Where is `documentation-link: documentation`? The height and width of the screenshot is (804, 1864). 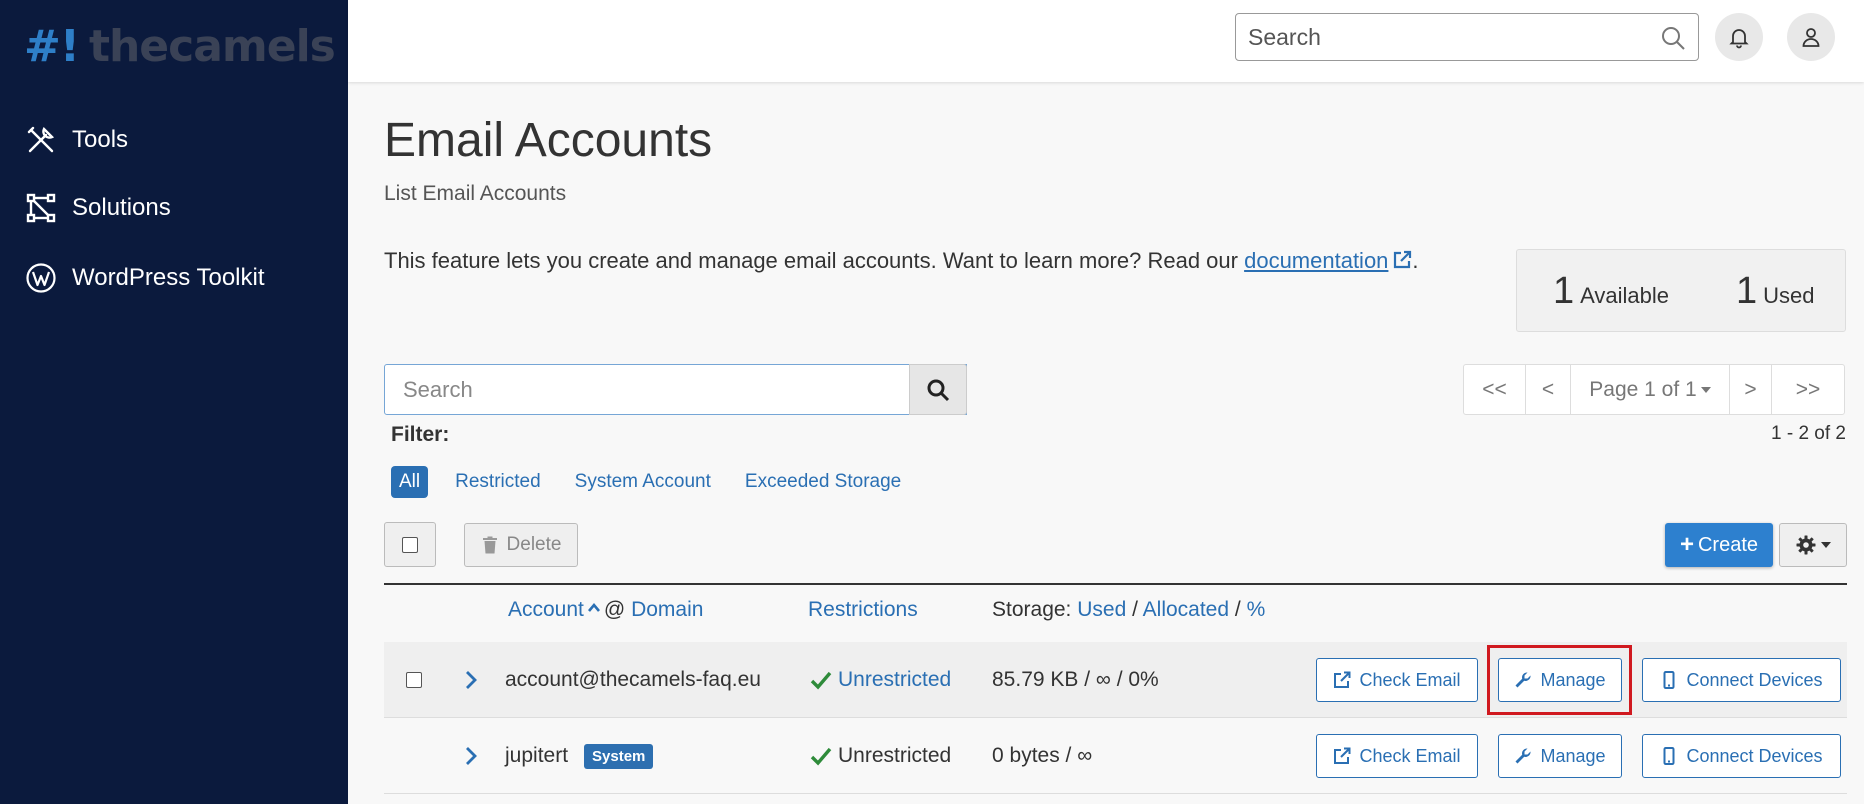
documentation-link: documentation is located at coordinates (1316, 260).